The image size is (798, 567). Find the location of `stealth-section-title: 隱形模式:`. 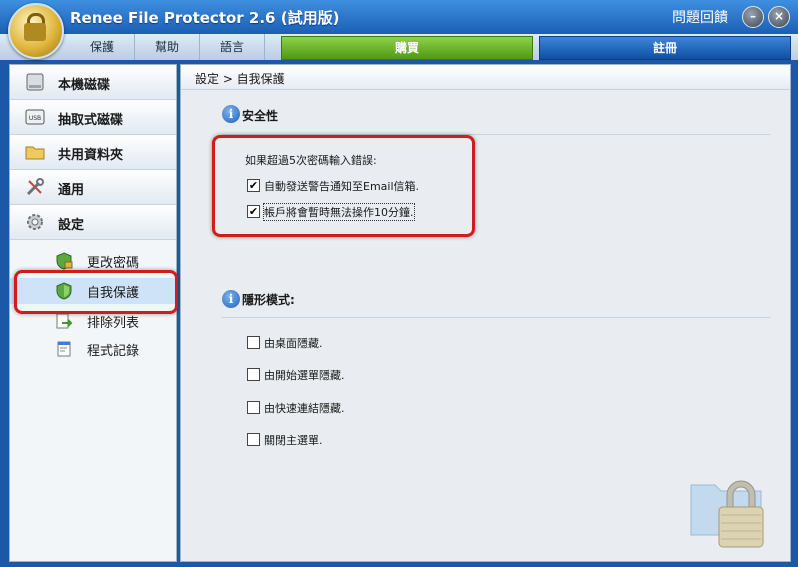

stealth-section-title: 隱形模式: is located at coordinates (268, 300).